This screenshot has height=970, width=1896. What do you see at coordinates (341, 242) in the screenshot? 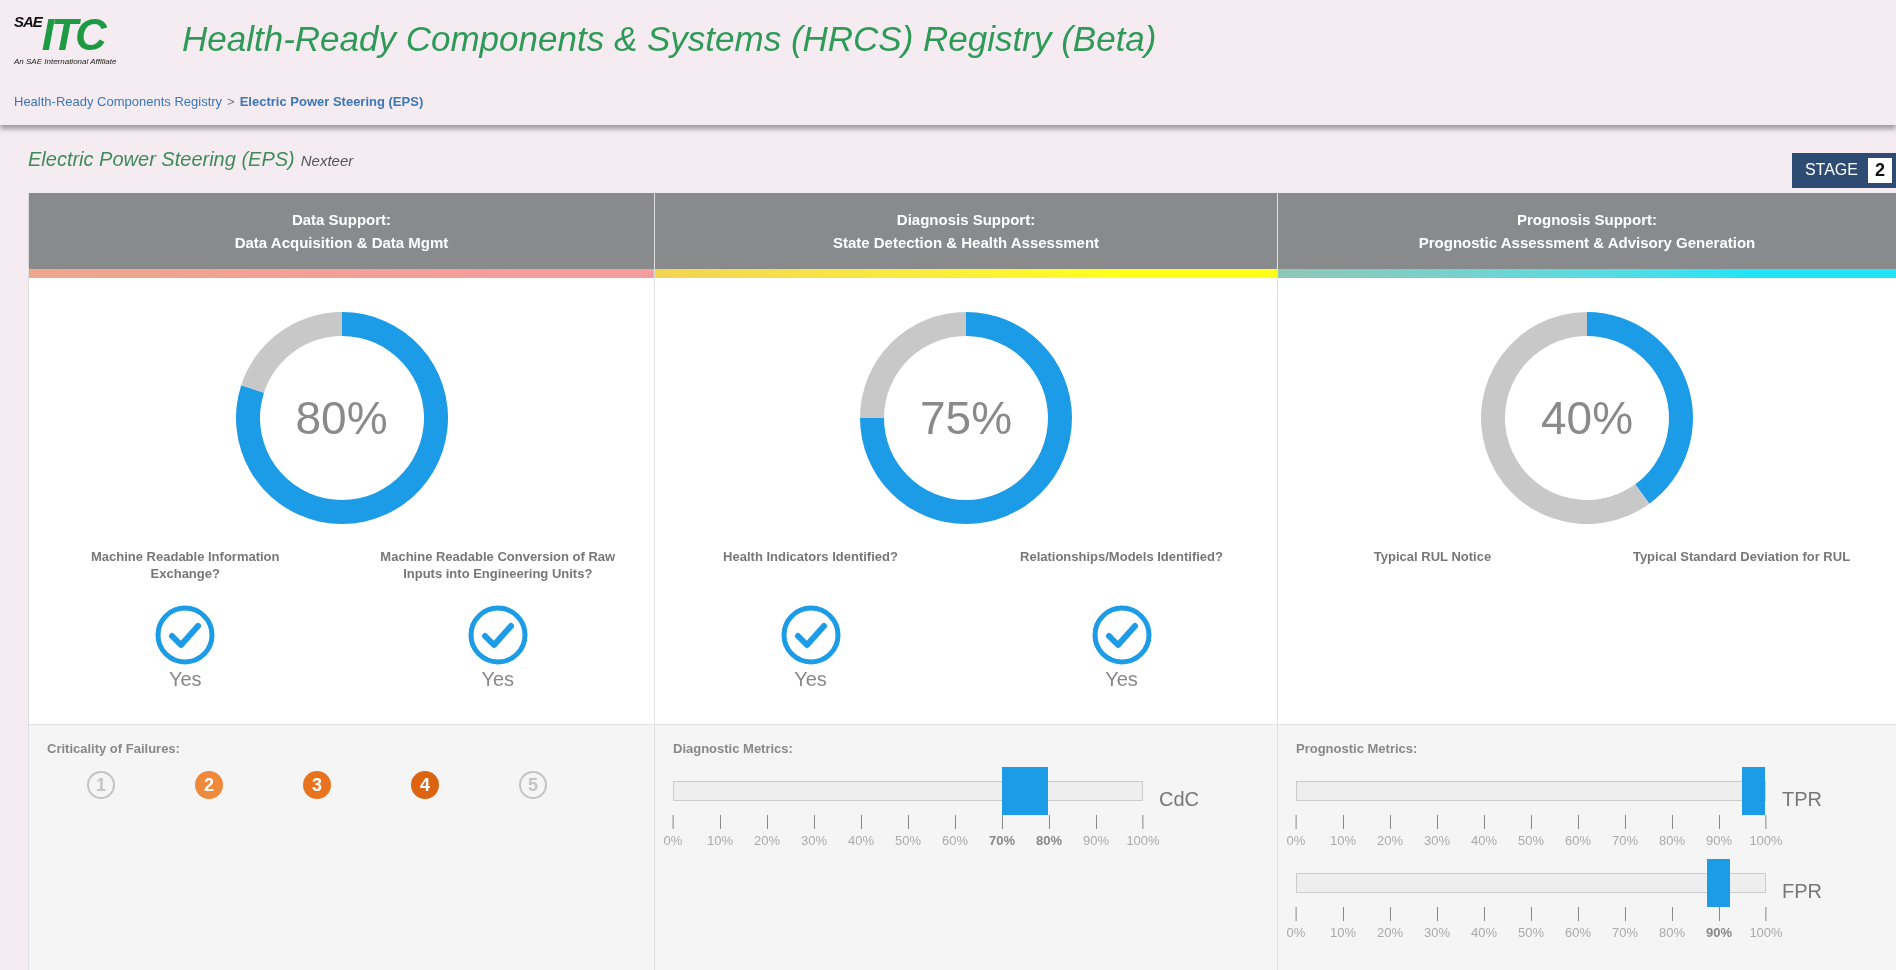
I see `column-subheading: Data Acquisition & Data Mgmt` at bounding box center [341, 242].